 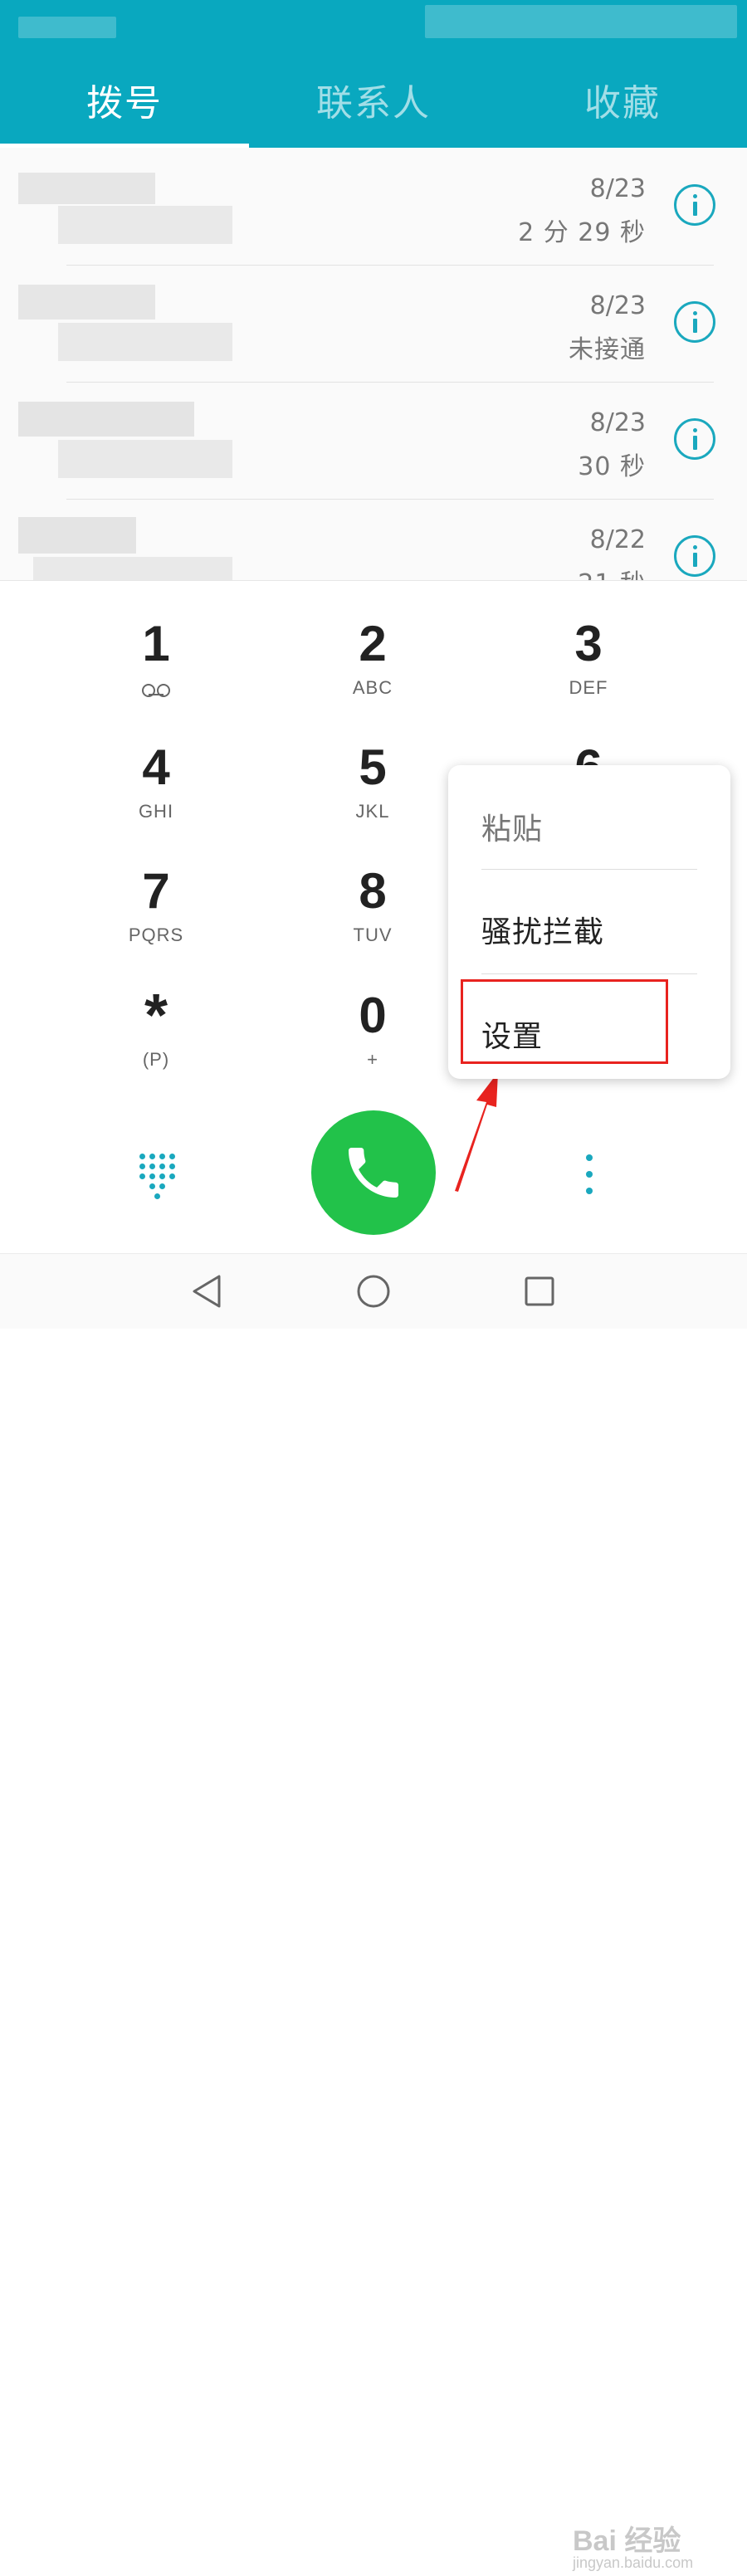 I want to click on watermark-text: Bai 经验, so click(x=627, y=2541).